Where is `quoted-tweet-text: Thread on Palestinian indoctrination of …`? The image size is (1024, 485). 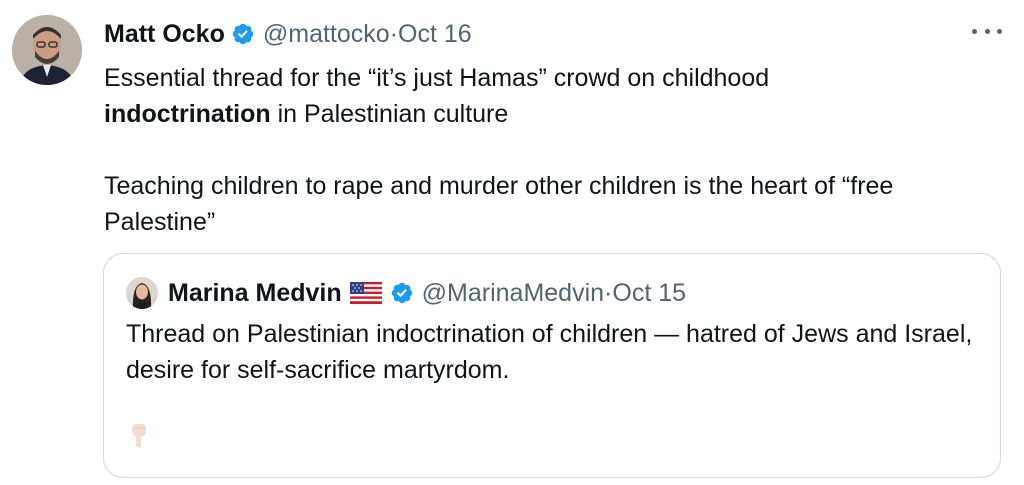
quoted-tweet-text: Thread on Palestinian indoctrination of … is located at coordinates (549, 352).